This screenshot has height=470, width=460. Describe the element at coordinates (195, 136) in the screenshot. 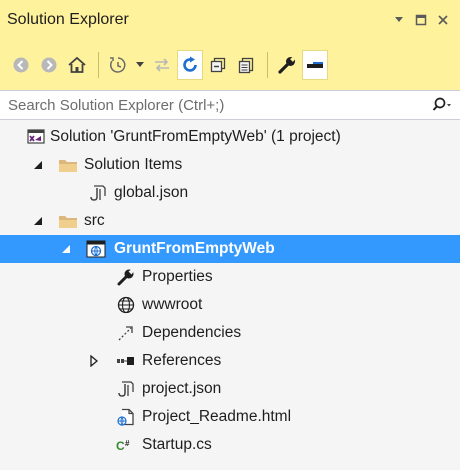

I see `tree-item-label: Solution 'GruntFromEmptyWeb' (1 project)` at that location.